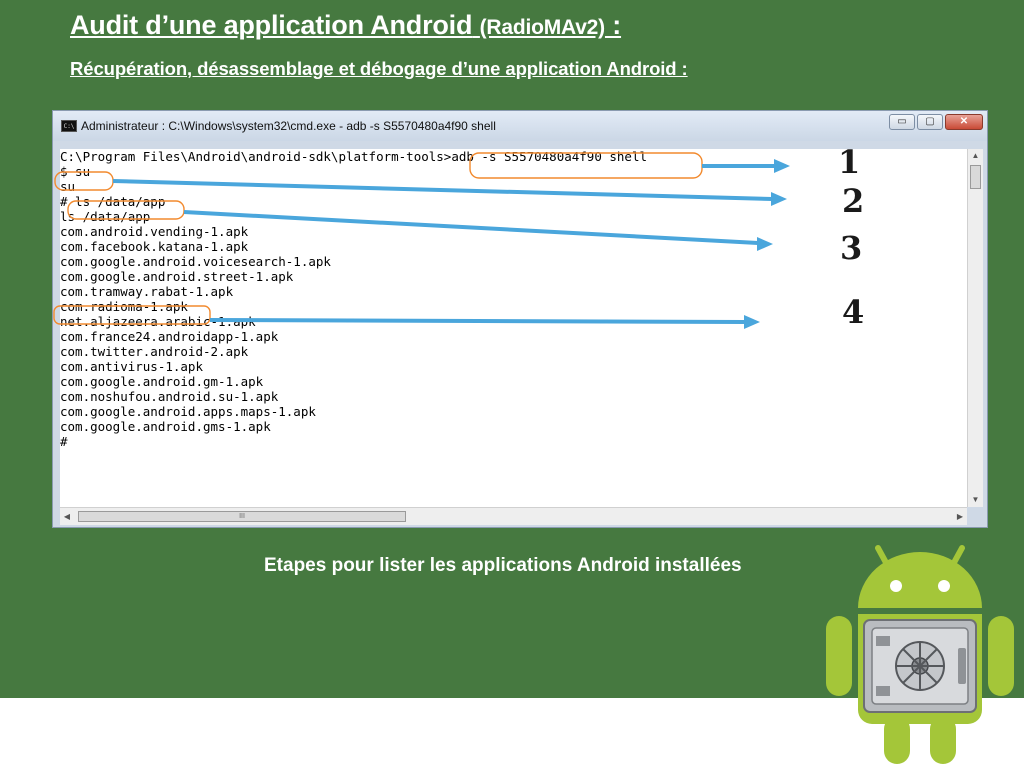 The height and width of the screenshot is (768, 1024). I want to click on console-line: com.radioma-1.apk, so click(124, 306).